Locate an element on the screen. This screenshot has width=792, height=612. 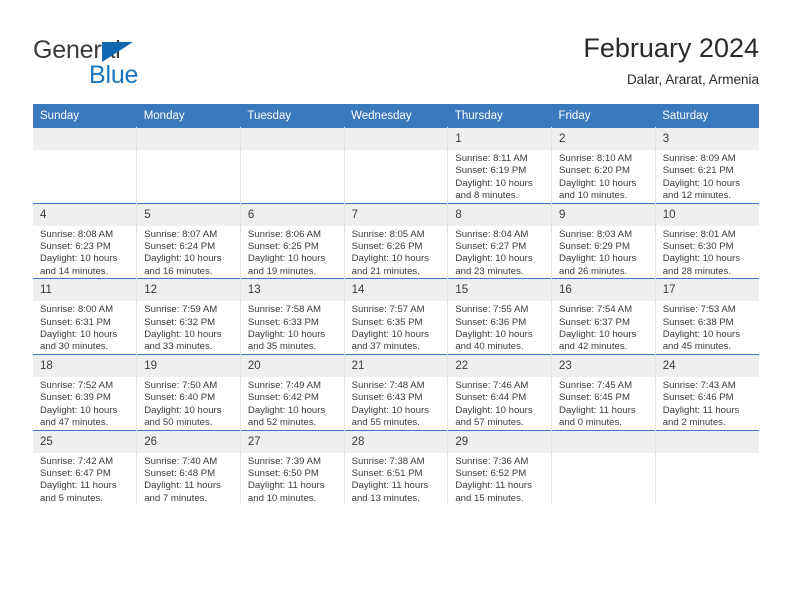
sunrise-text: Sunrise: 7:43 AM is located at coordinates (699, 385).